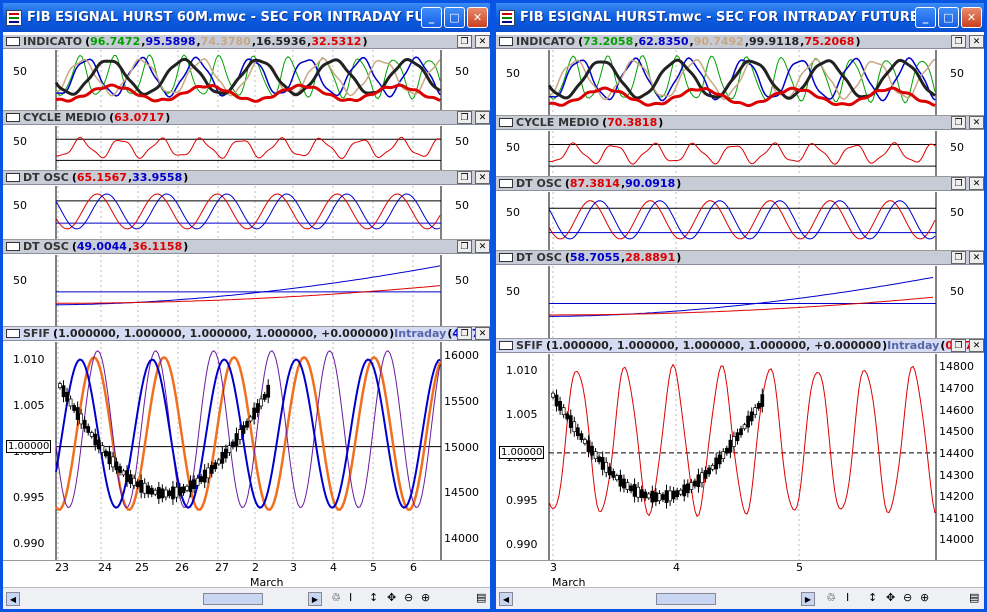 The height and width of the screenshot is (612, 987). What do you see at coordinates (246, 178) in the screenshot?
I see `pane-header: DT OSC(65.1567, 33.9558 ) ❐ ✕` at bounding box center [246, 178].